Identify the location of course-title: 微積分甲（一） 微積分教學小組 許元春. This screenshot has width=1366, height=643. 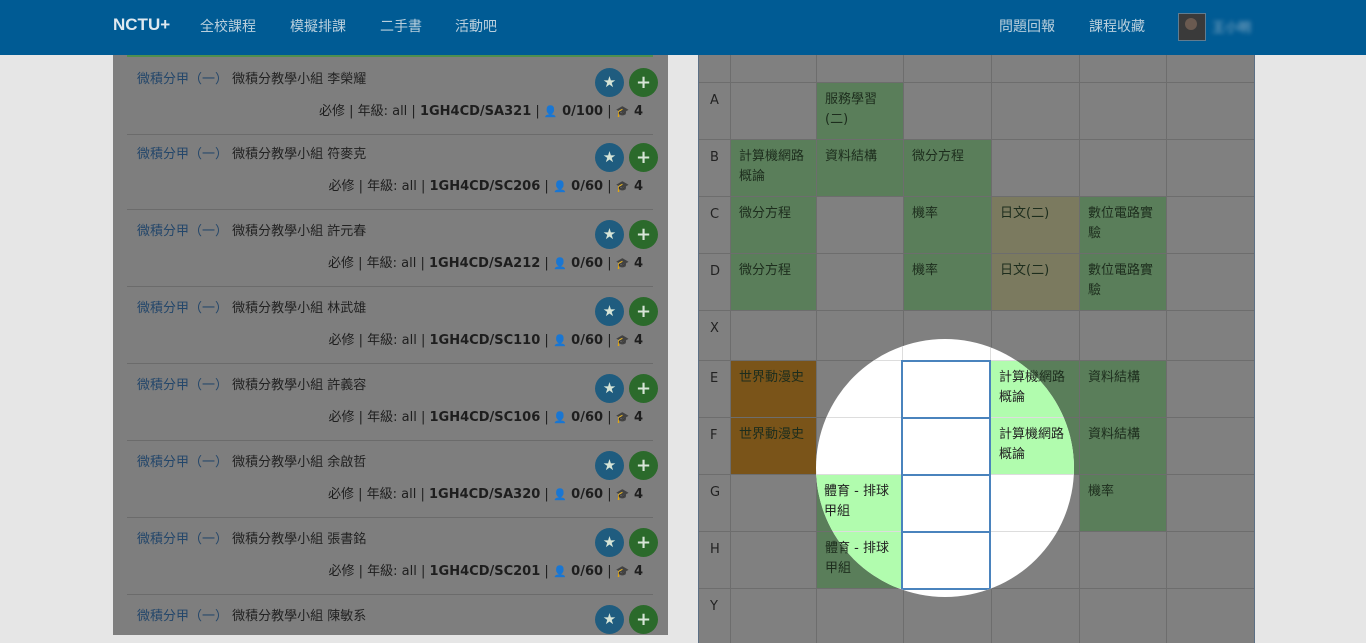
(251, 229).